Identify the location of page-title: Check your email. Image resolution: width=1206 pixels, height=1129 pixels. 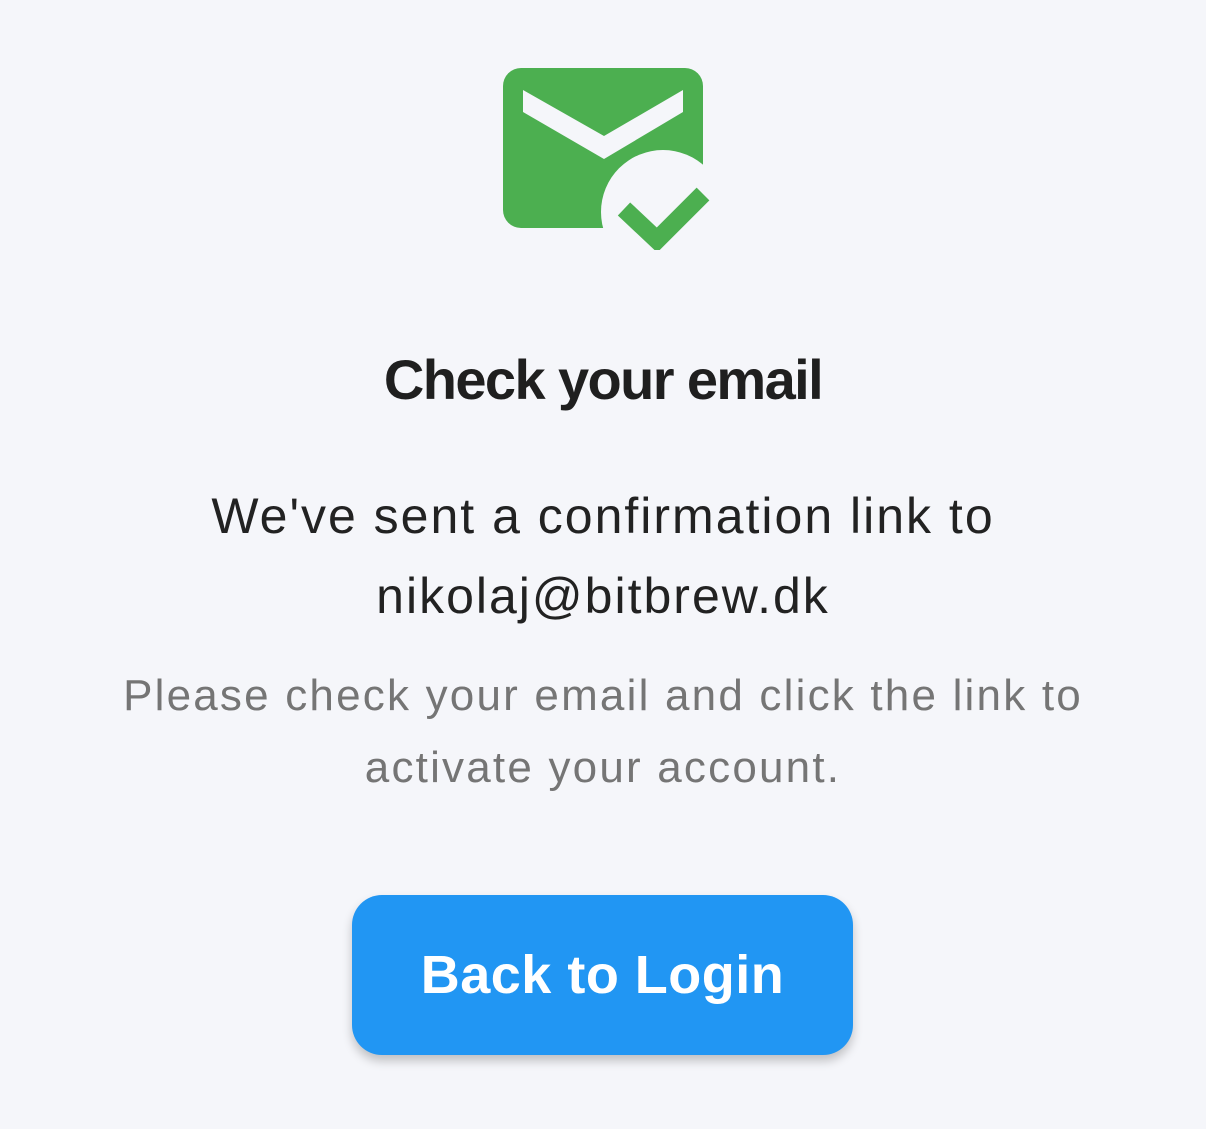
(603, 379).